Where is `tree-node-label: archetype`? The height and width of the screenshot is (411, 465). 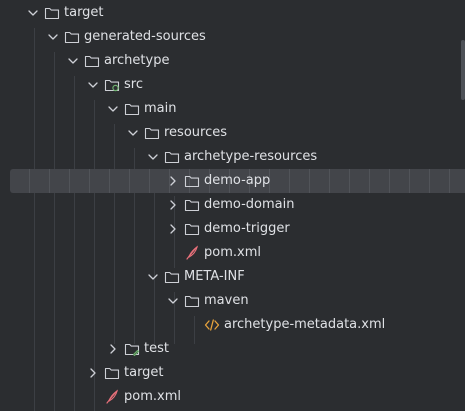
tree-node-label: archetype is located at coordinates (137, 60).